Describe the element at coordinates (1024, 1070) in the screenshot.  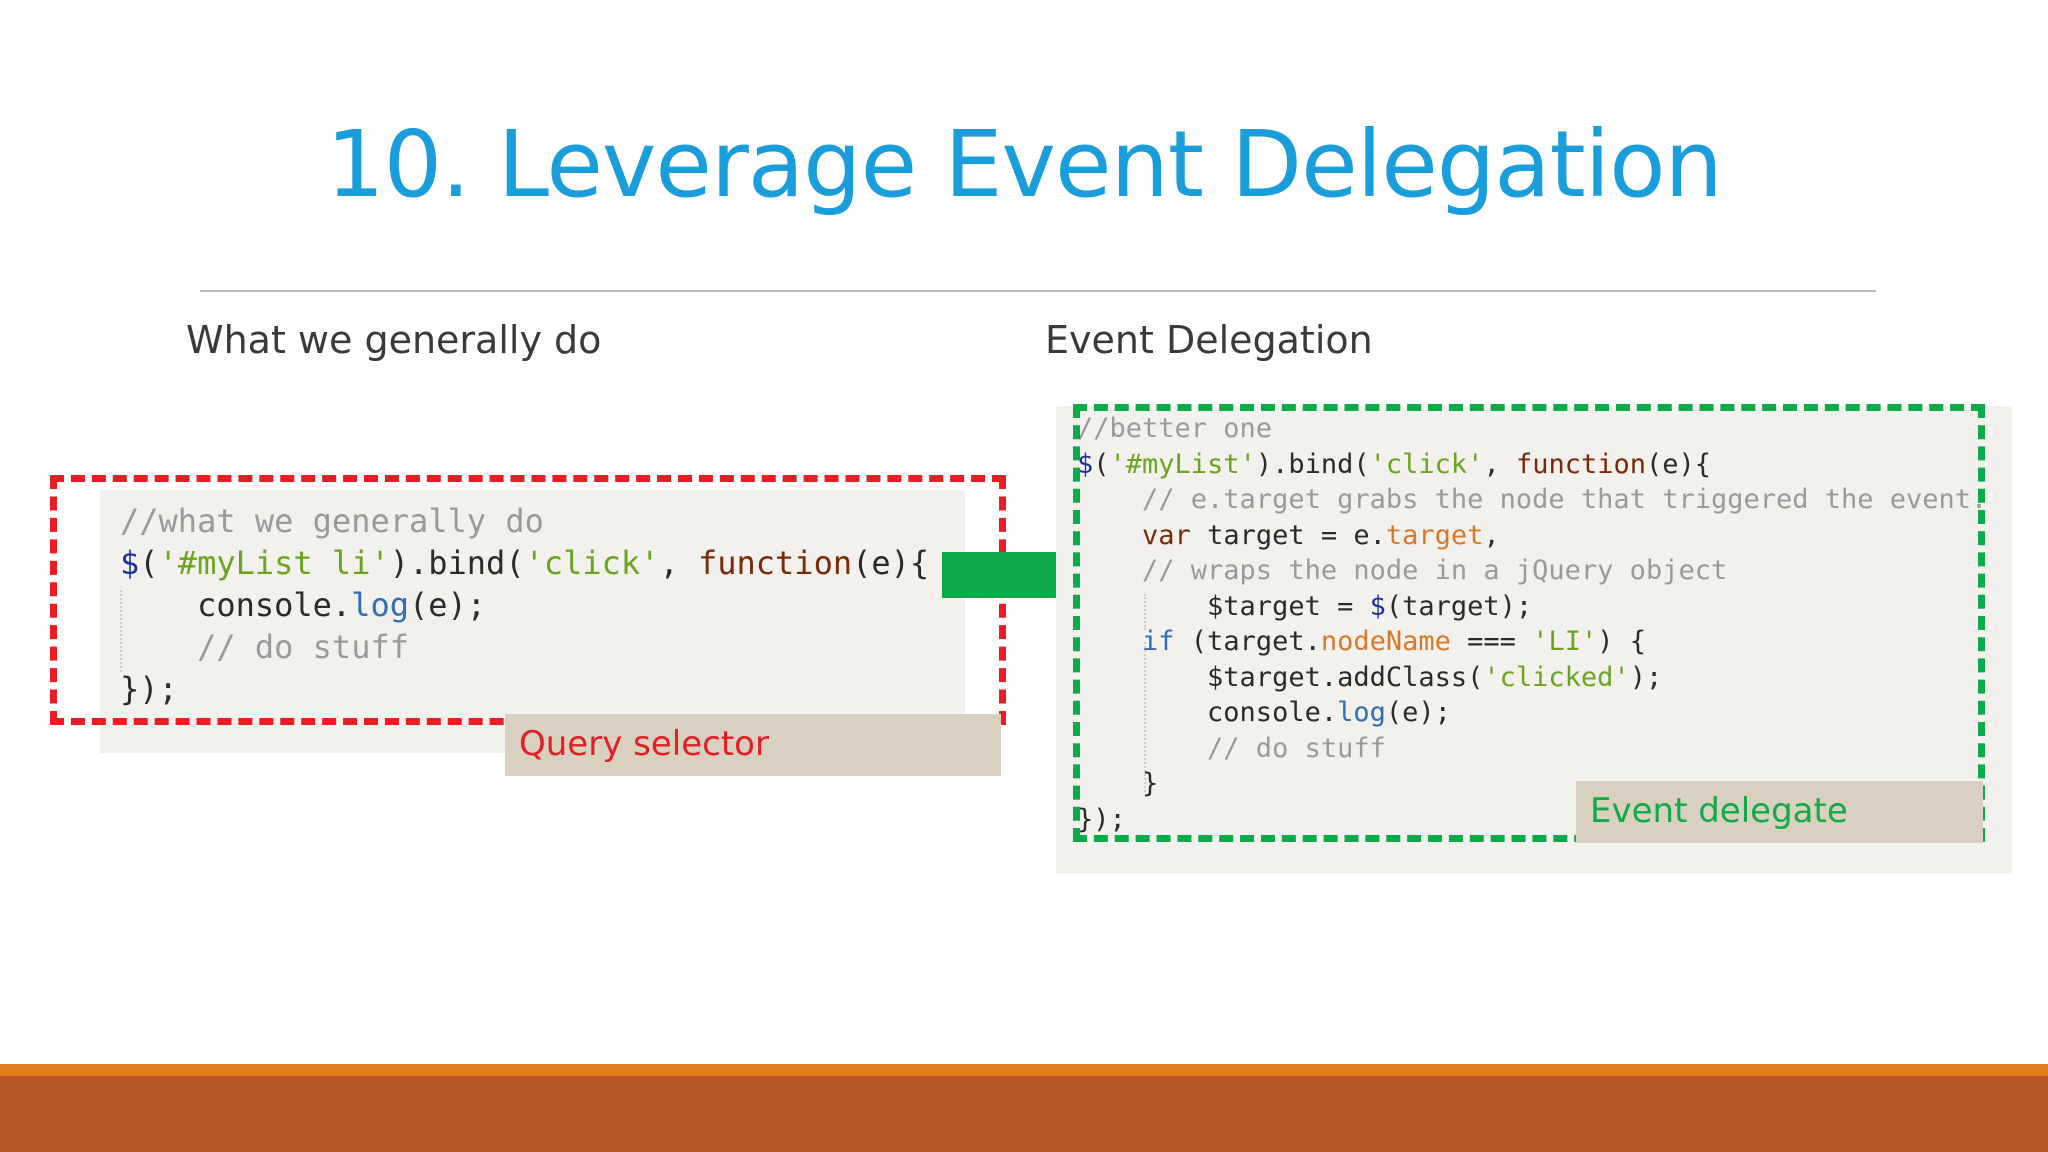
I see `footer-accent-stripe` at that location.